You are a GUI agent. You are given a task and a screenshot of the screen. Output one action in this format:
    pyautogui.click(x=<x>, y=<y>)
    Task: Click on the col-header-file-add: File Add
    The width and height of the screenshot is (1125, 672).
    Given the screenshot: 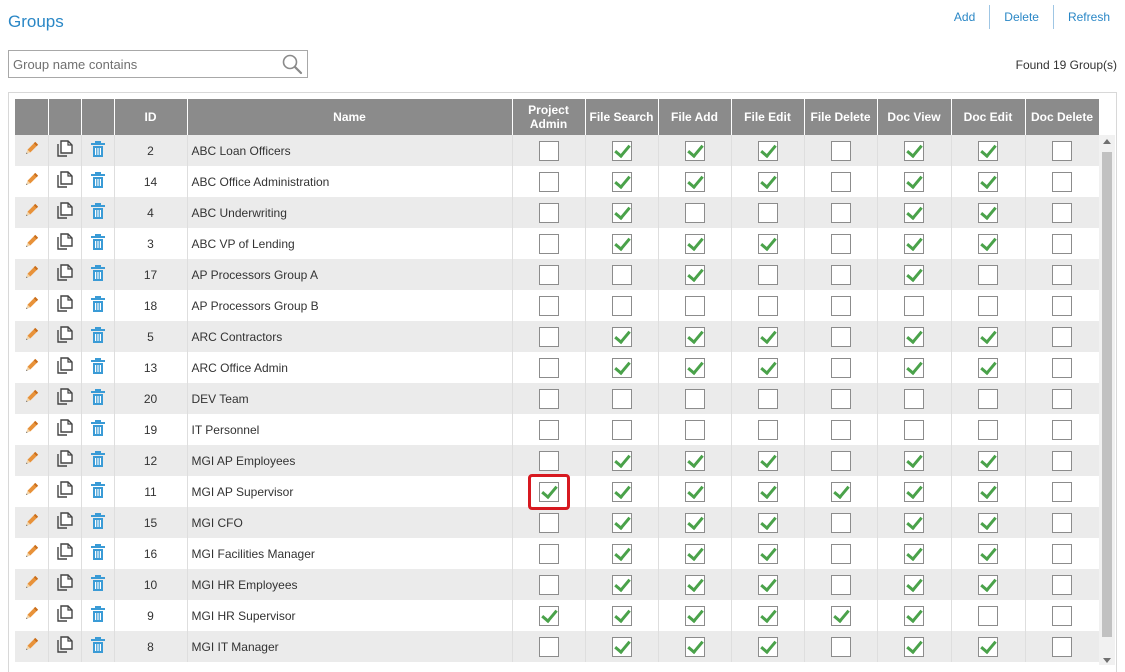 What is the action you would take?
    pyautogui.click(x=695, y=117)
    